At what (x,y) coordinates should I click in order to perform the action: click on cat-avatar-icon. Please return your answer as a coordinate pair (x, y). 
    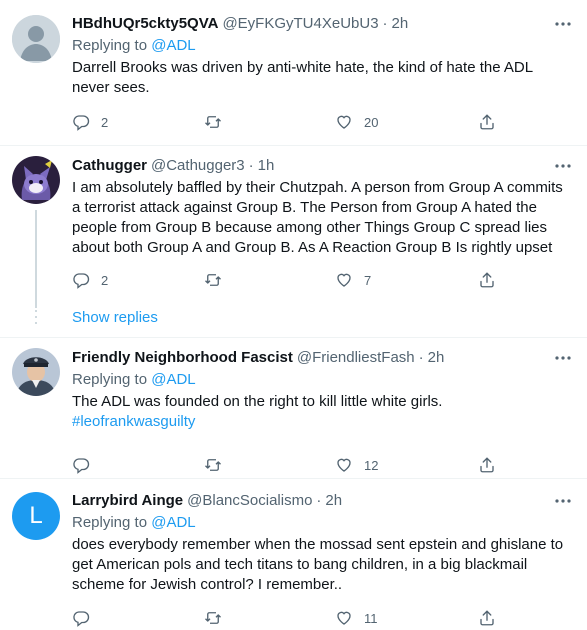
    Looking at the image, I should click on (36, 180).